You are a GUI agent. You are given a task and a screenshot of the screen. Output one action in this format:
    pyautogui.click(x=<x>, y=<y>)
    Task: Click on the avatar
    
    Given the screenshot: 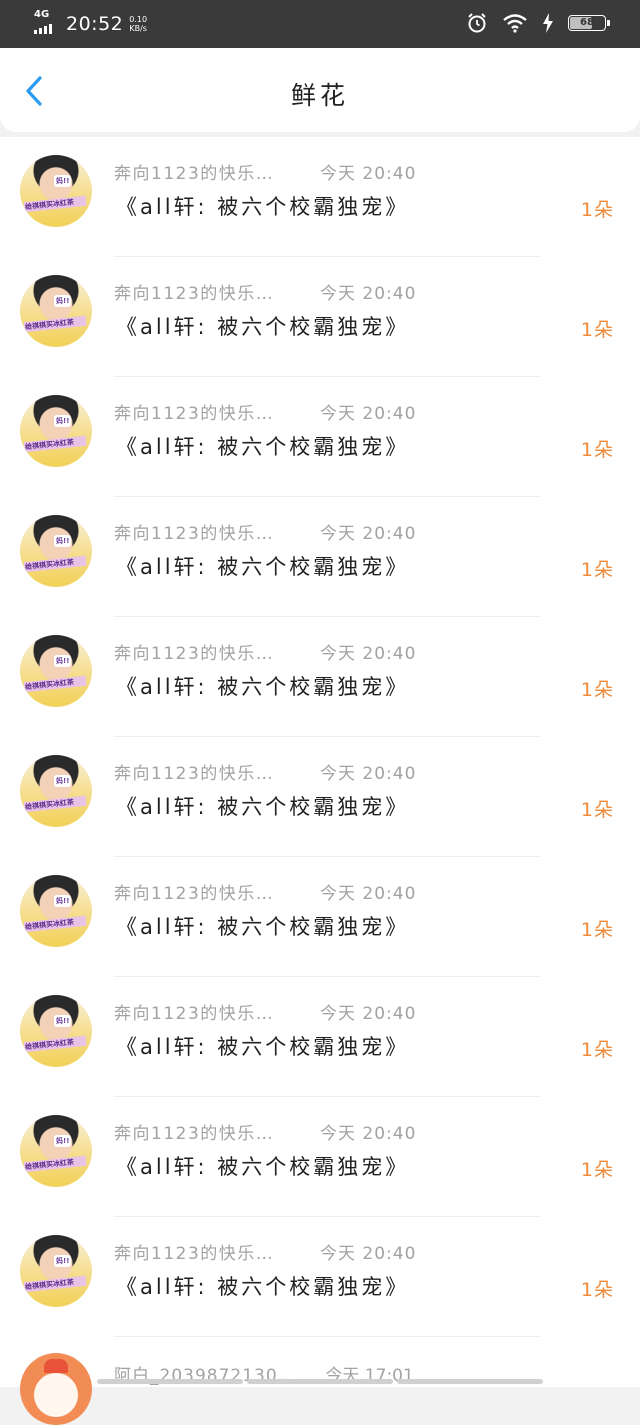 What is the action you would take?
    pyautogui.click(x=56, y=1389)
    